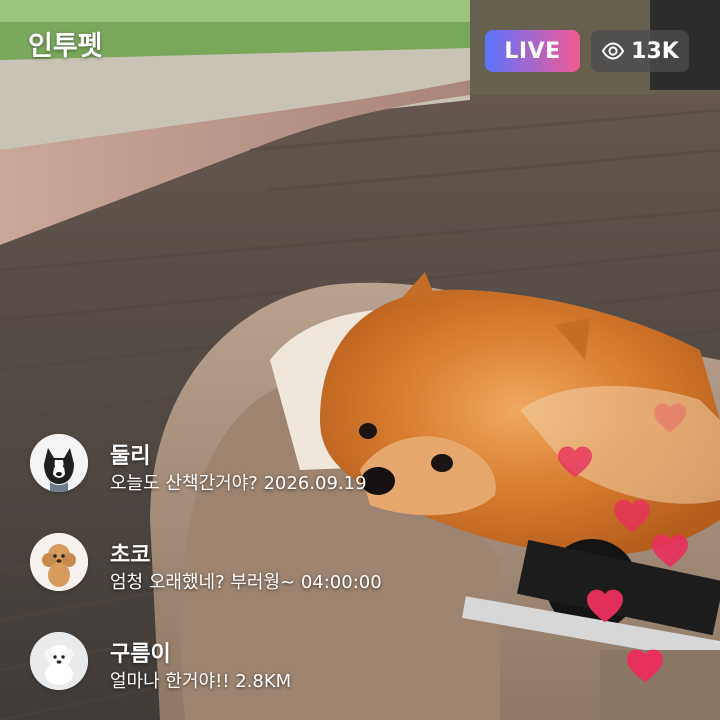  Describe the element at coordinates (140, 654) in the screenshot. I see `comment-author: 구름이` at that location.